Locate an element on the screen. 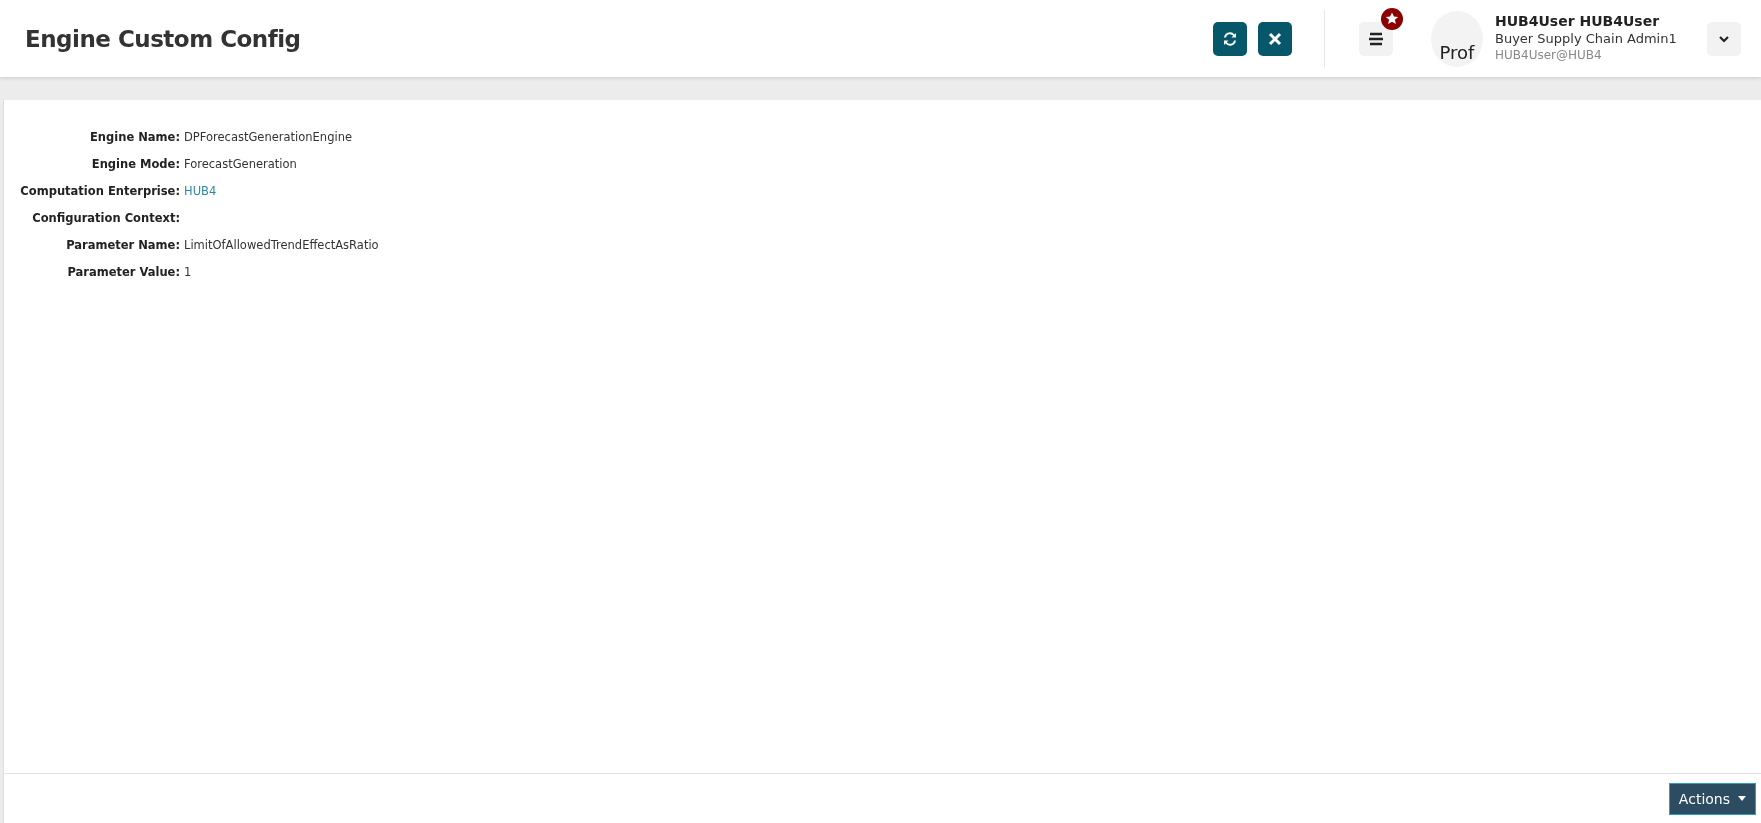 The image size is (1761, 823). close-button is located at coordinates (1275, 38).